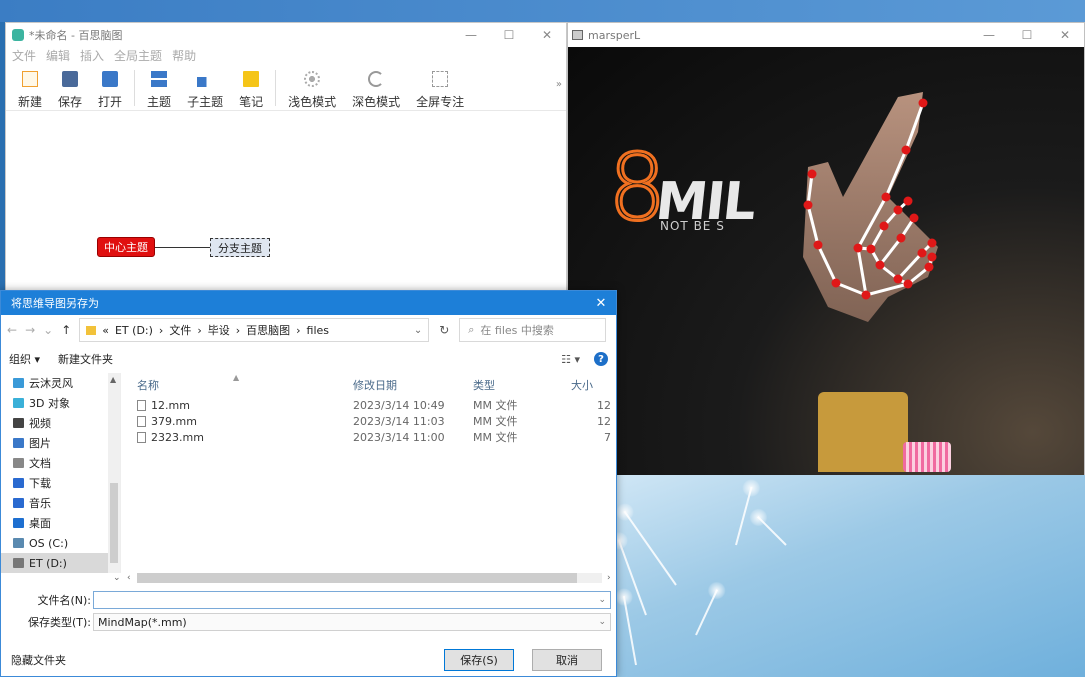 Image resolution: width=1085 pixels, height=677 pixels. I want to click on address-bar: « ET (D:) › 文件 › 毕设 › 百思脑图 › files ⌄, so click(254, 330).